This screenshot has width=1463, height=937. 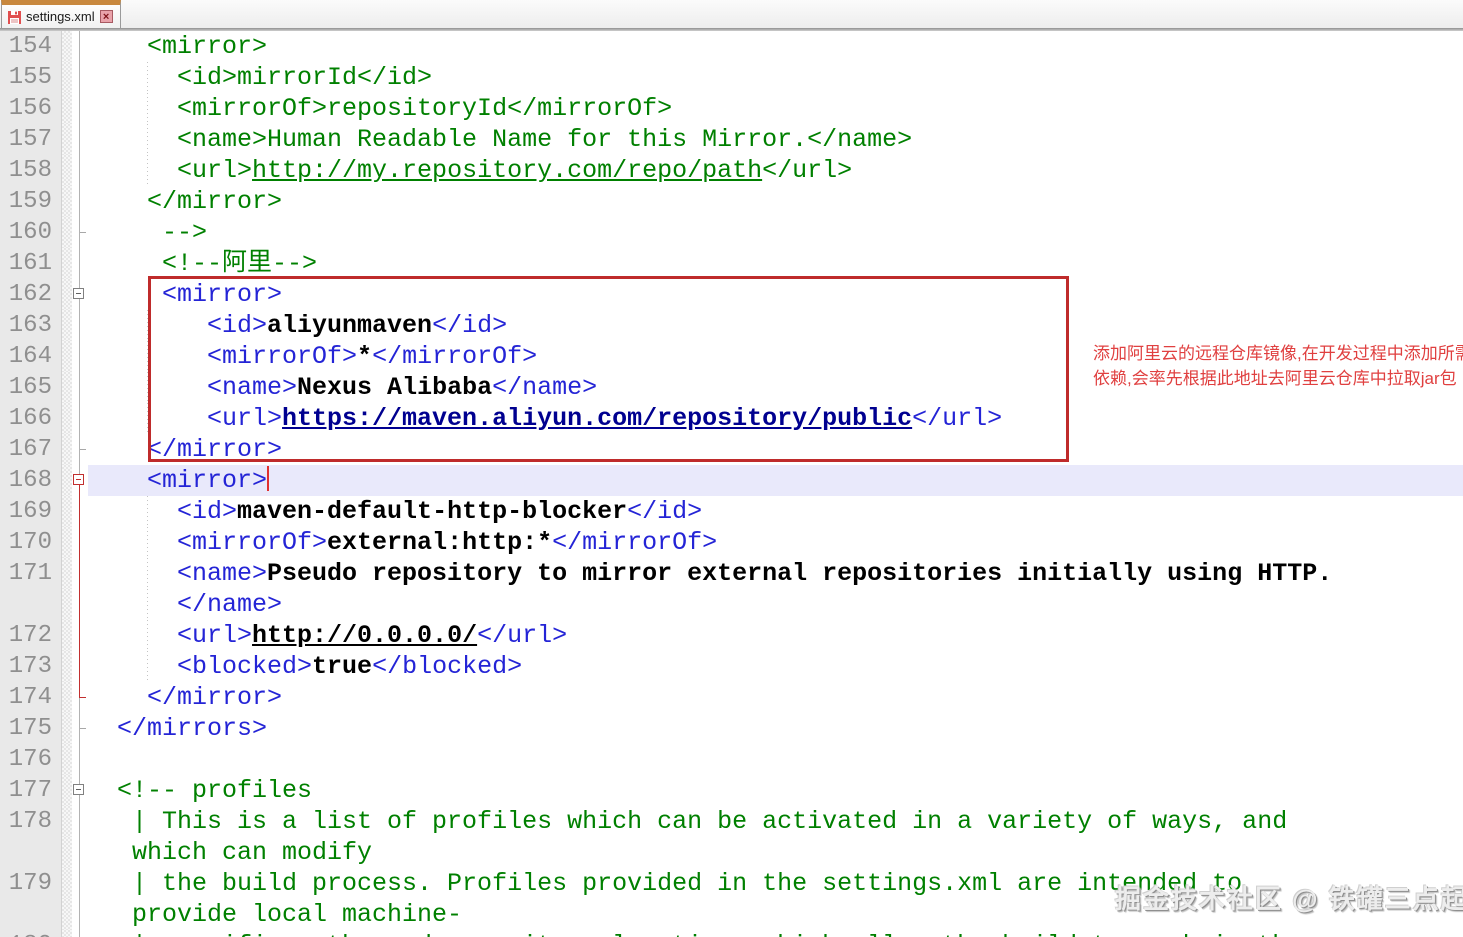 I want to click on line-number: 154, so click(x=31, y=46).